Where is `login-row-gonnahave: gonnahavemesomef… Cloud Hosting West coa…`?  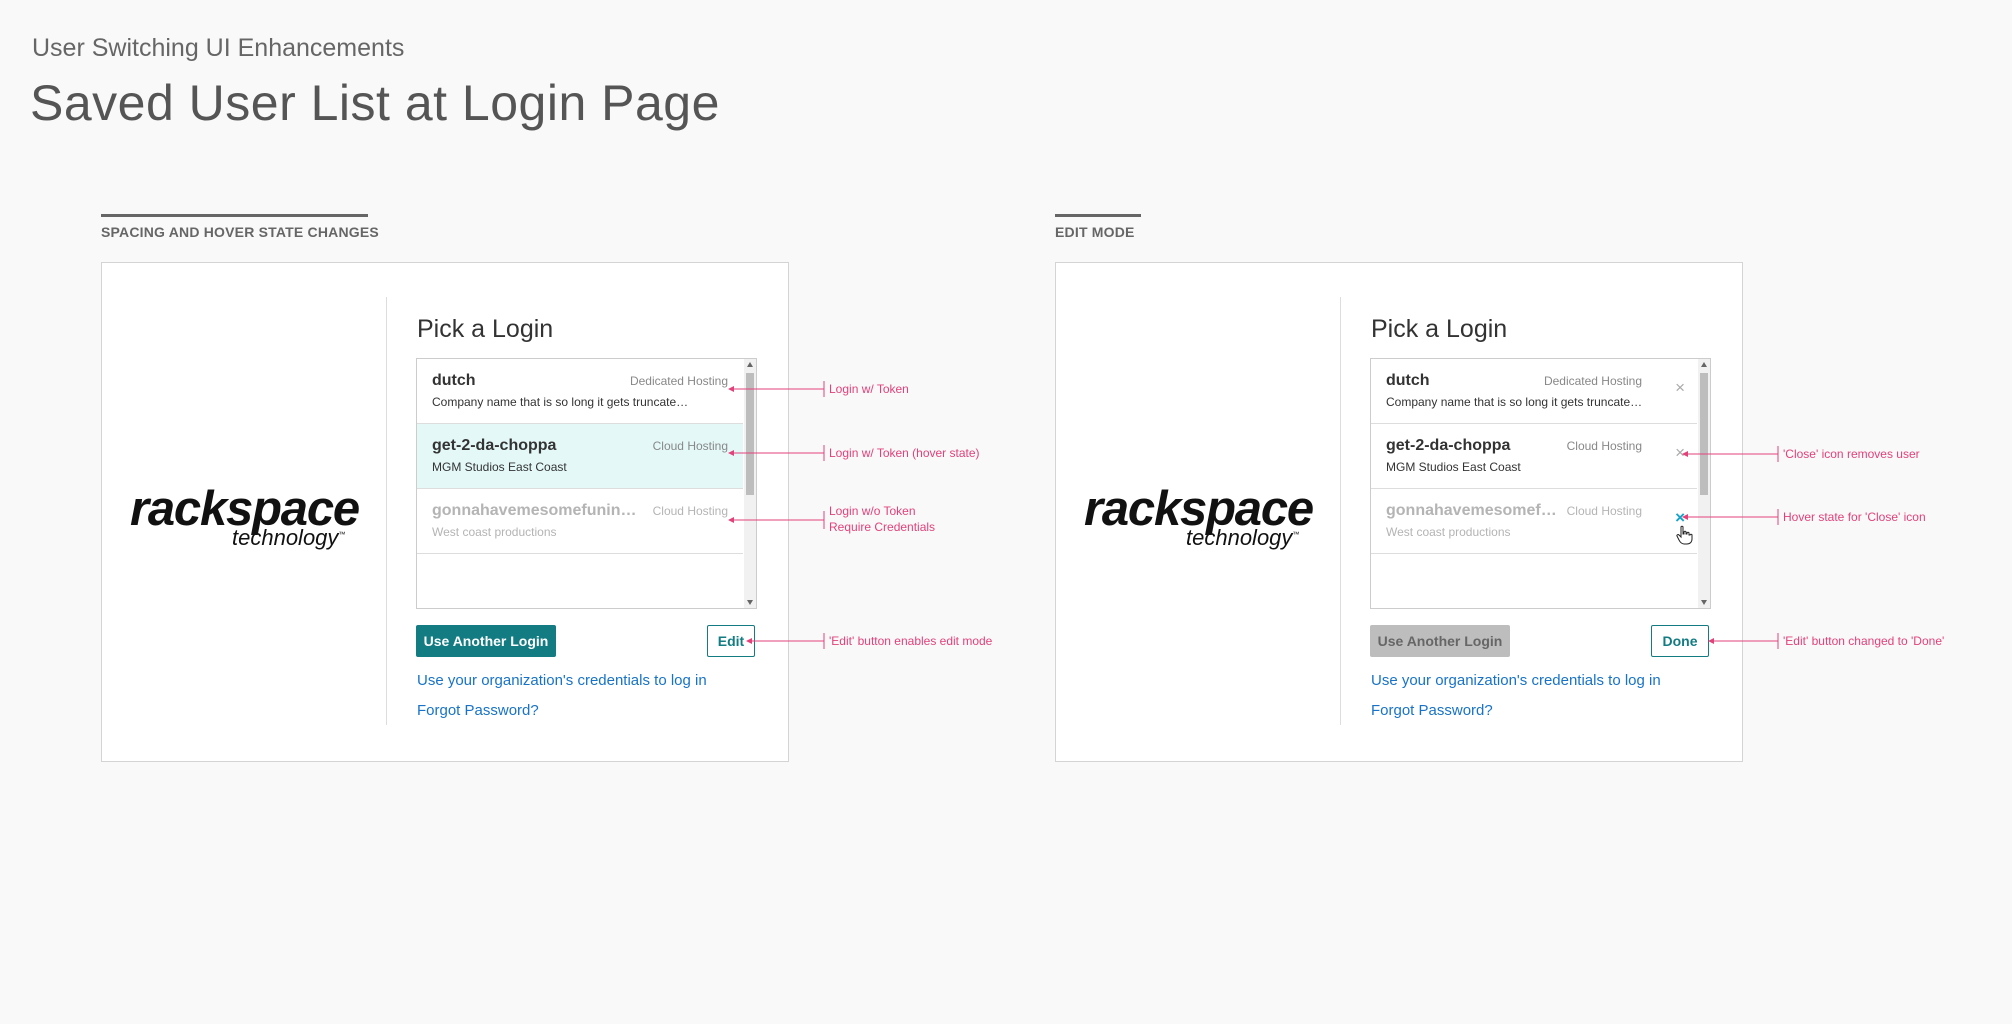
login-row-gonnahave: gonnahavemesomef… Cloud Hosting West coa… is located at coordinates (1534, 521).